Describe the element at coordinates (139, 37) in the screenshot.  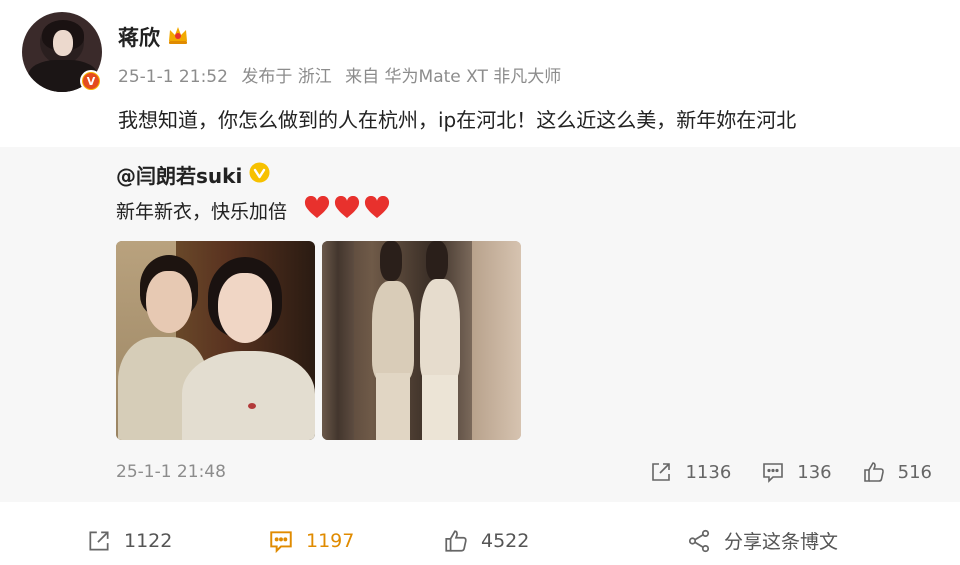
I see `author-name: 蒋欣` at that location.